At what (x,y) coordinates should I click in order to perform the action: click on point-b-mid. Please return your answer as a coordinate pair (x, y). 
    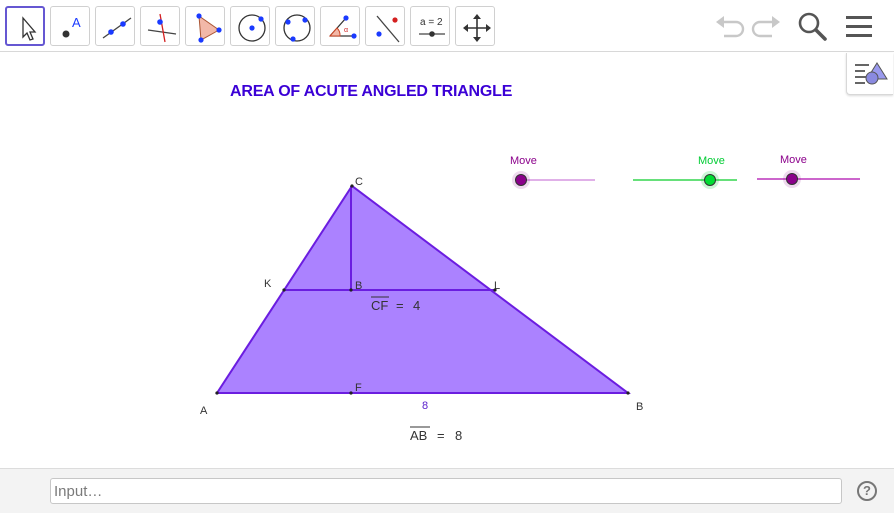
    Looking at the image, I should click on (351, 290).